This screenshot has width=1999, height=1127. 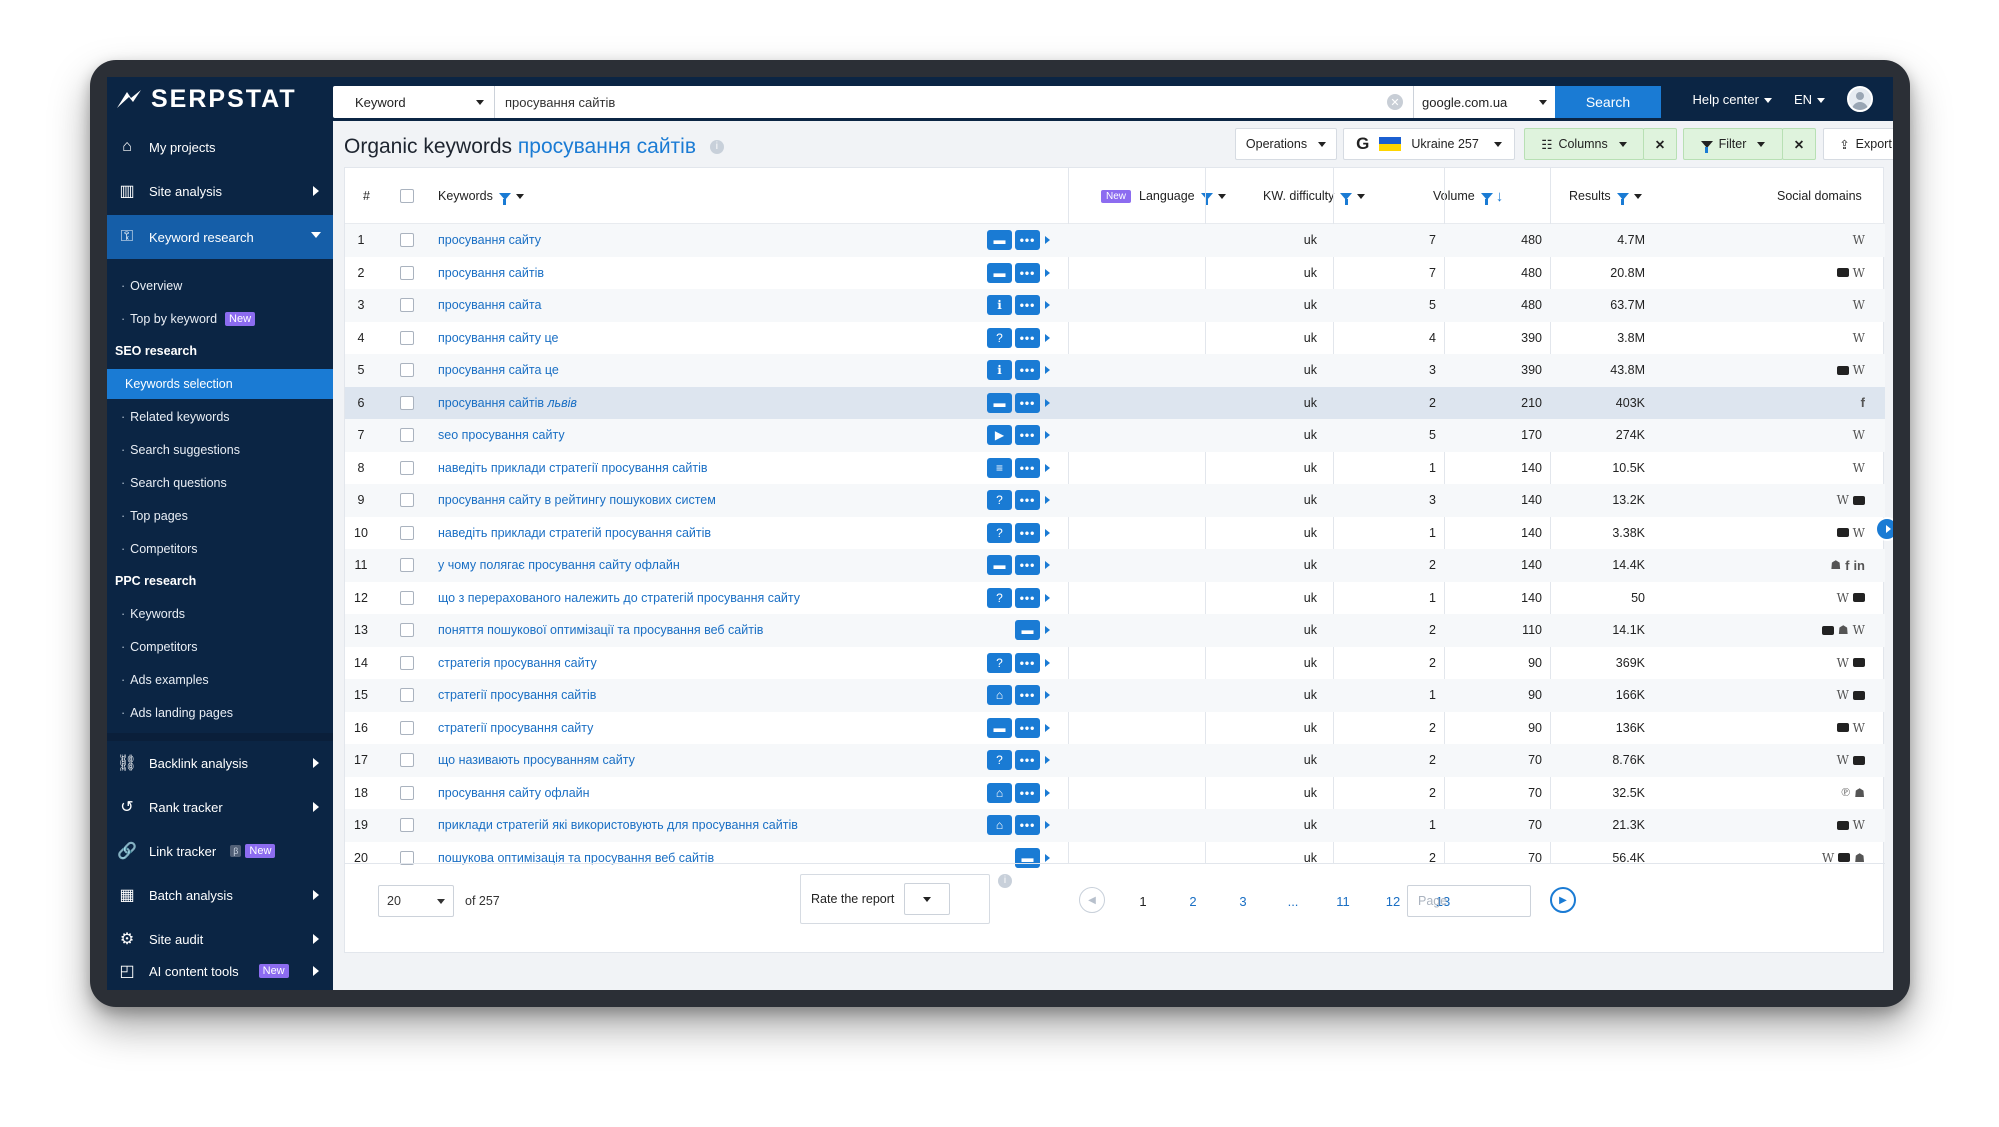 I want to click on logo: SERPSTAT, so click(x=206, y=99).